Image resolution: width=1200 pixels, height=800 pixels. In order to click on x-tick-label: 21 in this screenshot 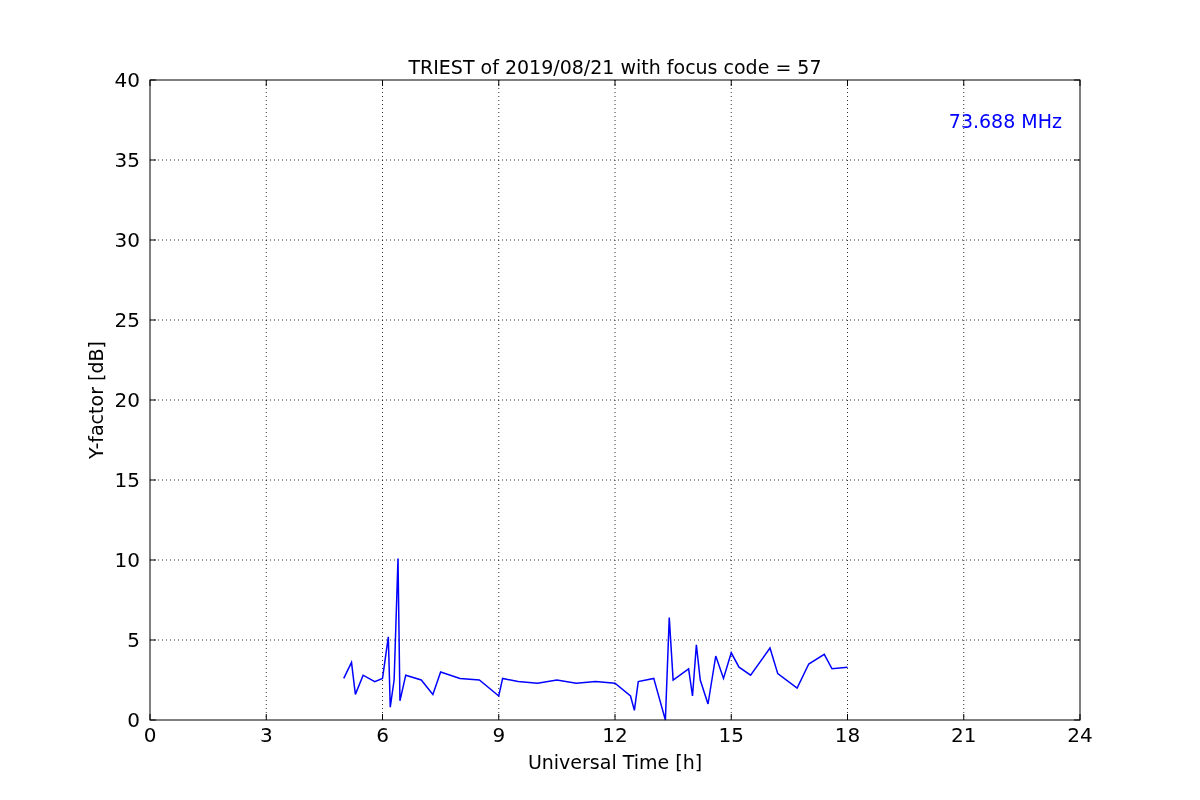, I will do `click(964, 735)`.